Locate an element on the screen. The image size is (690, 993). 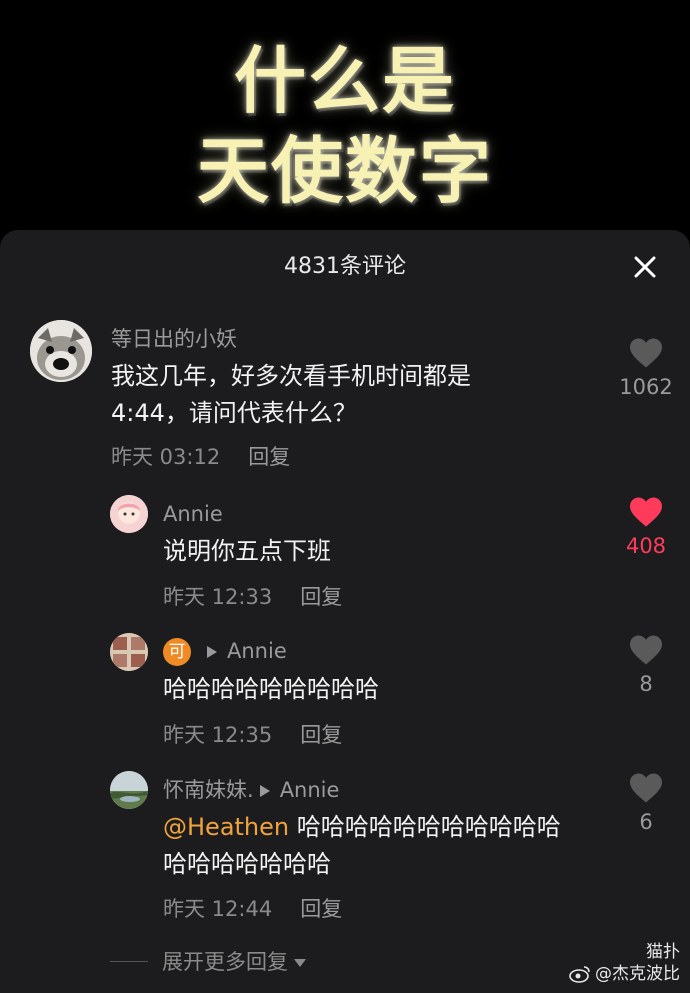
video-title-line2: 天使数字 is located at coordinates (344, 171).